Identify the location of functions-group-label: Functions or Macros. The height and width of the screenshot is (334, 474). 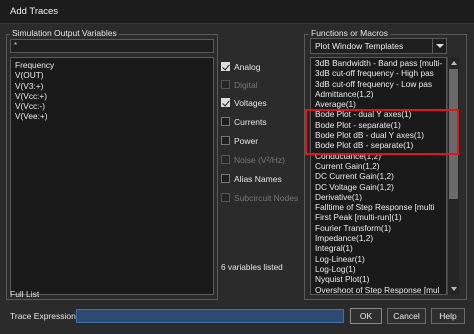
(349, 33).